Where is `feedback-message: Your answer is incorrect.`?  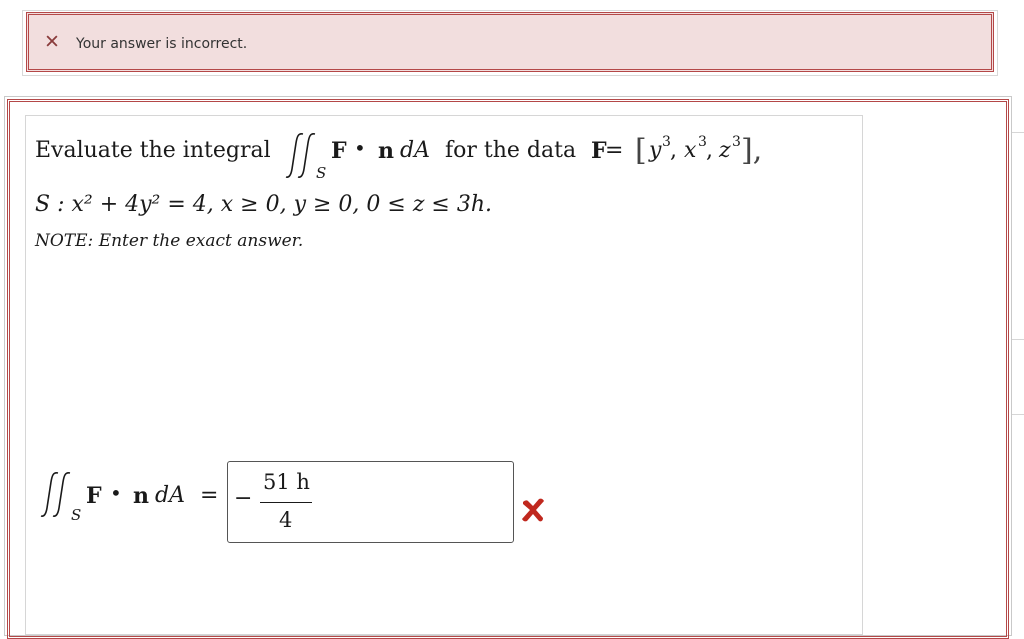
feedback-message: Your answer is incorrect. is located at coordinates (162, 44).